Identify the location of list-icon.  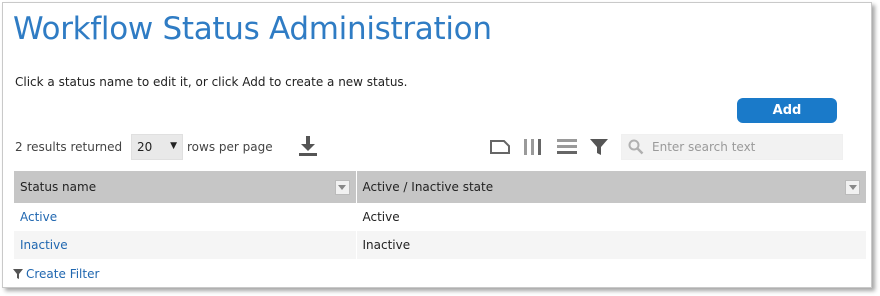
(567, 147).